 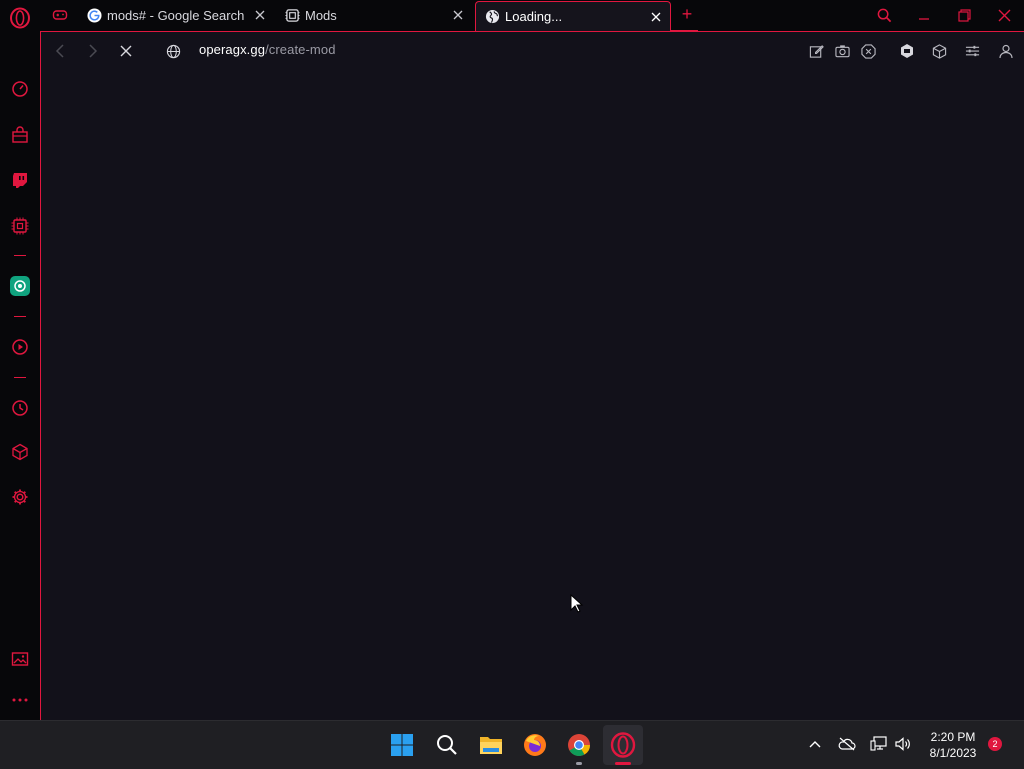 I want to click on tab-google-search: mods# - Google Search, so click(x=176, y=15).